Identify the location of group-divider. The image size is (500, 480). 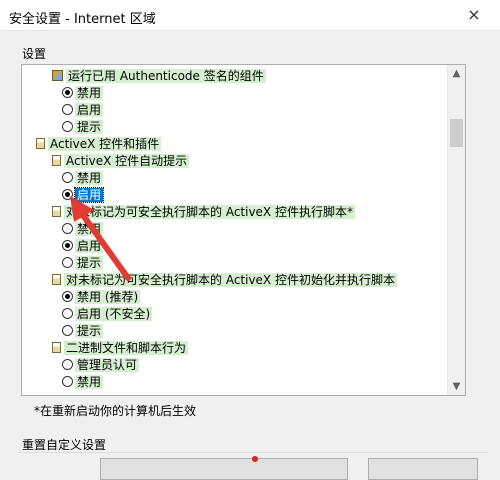
(253, 452).